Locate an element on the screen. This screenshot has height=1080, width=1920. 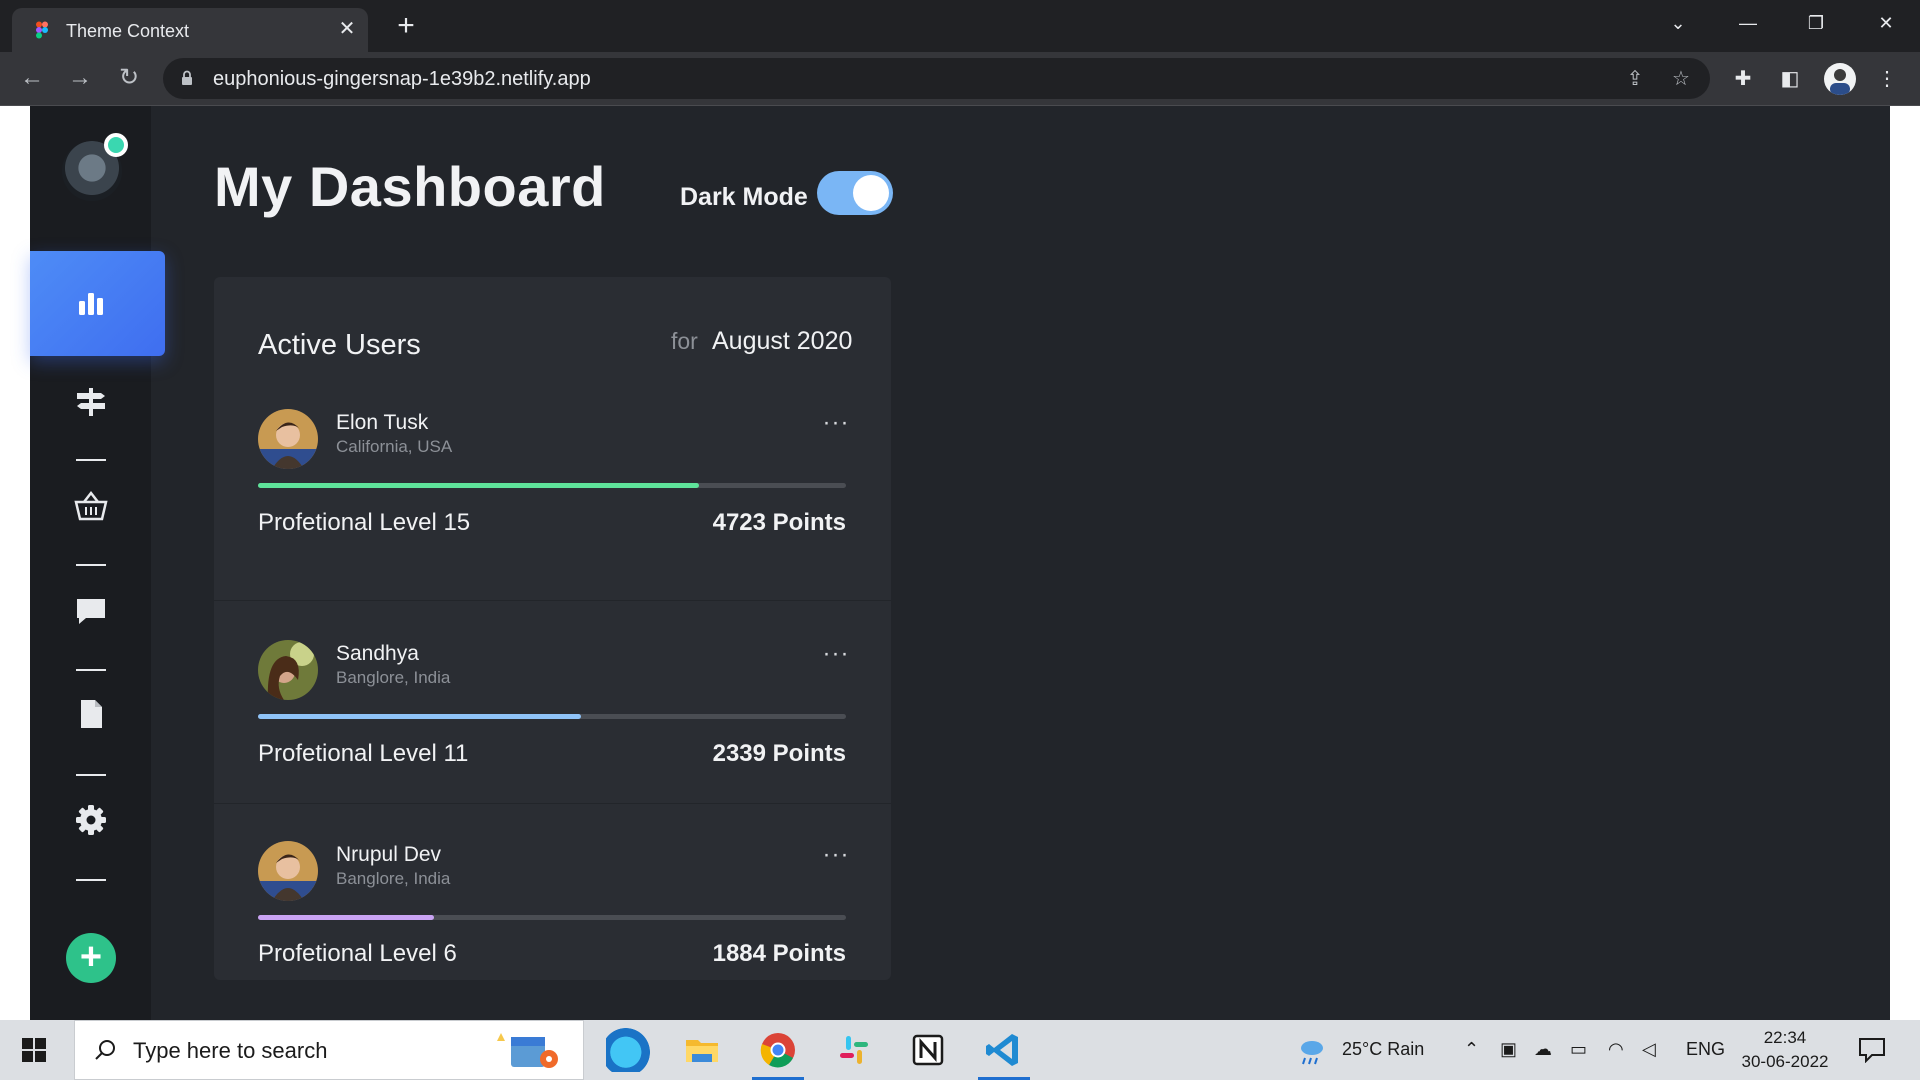
clock-time: 22:34 is located at coordinates (1785, 1037).